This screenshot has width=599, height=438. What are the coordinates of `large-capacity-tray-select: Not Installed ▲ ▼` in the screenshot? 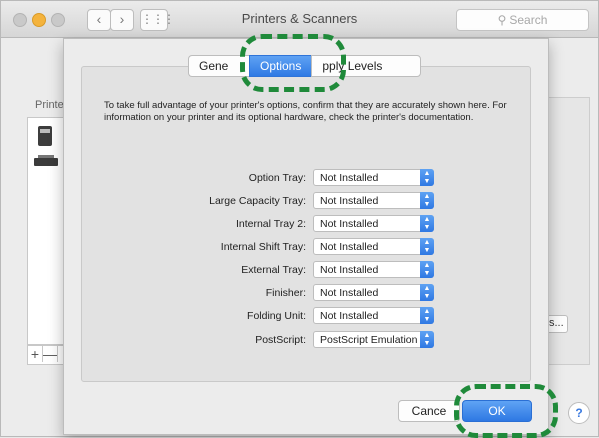 It's located at (373, 200).